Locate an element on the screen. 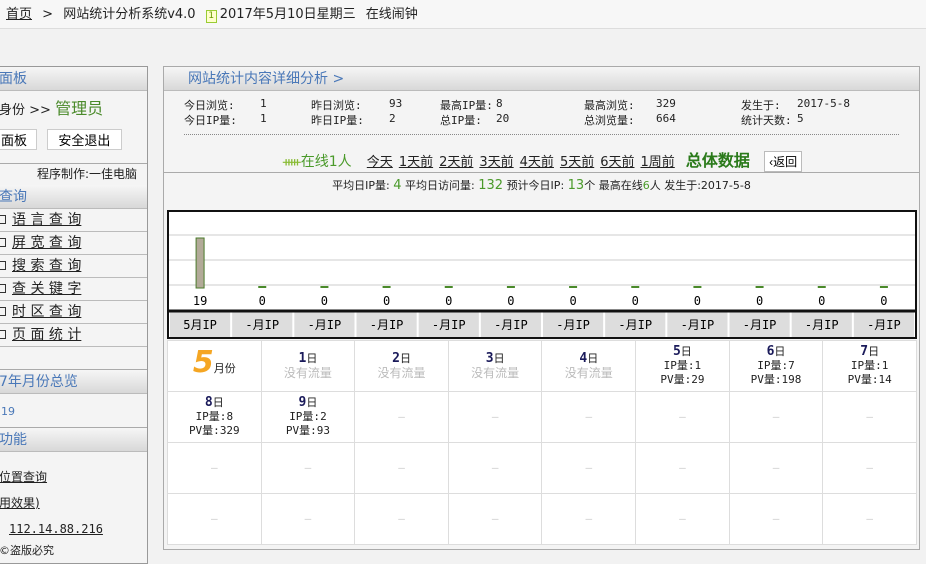 The height and width of the screenshot is (564, 926). query-item: 查 关 键 字 is located at coordinates (73, 289).